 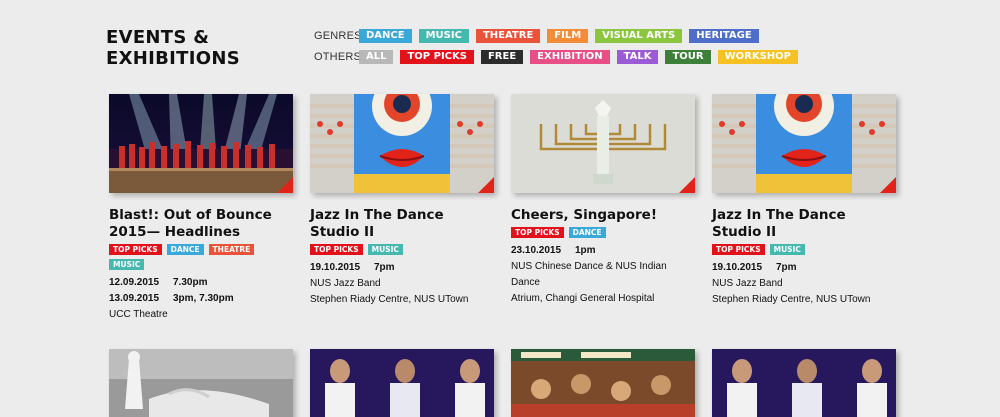 I want to click on page-title-line-2: EXHIBITIONS, so click(x=173, y=58).